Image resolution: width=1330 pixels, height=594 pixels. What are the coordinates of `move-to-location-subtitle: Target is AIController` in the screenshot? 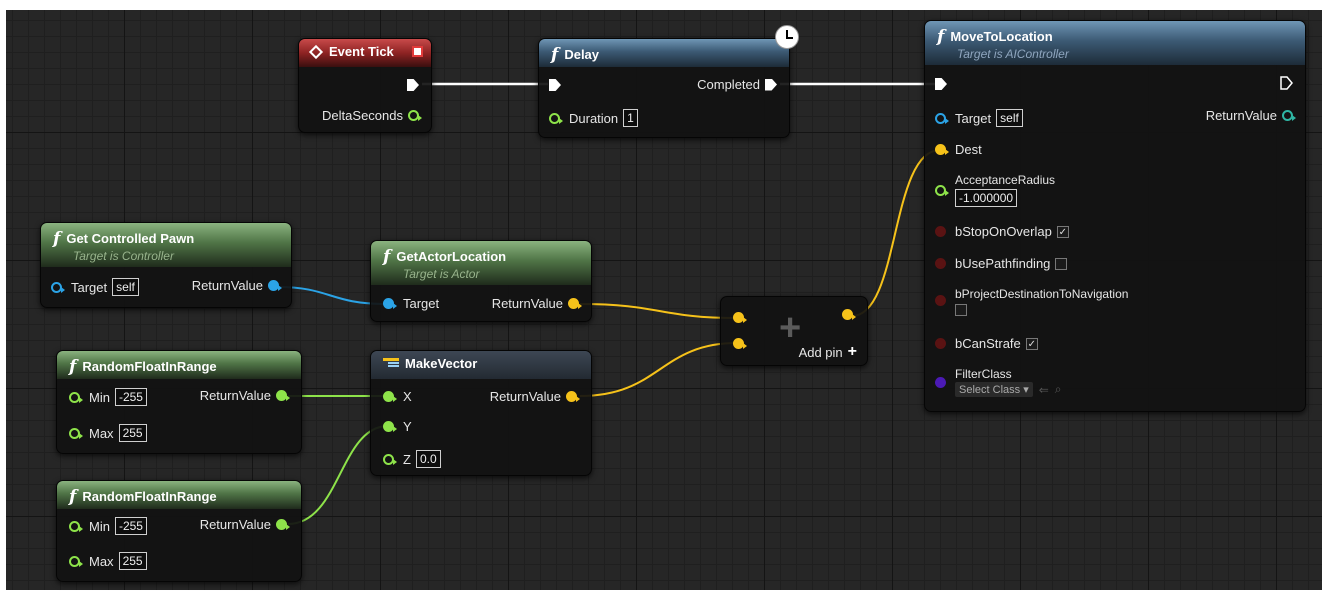 It's located at (1013, 54).